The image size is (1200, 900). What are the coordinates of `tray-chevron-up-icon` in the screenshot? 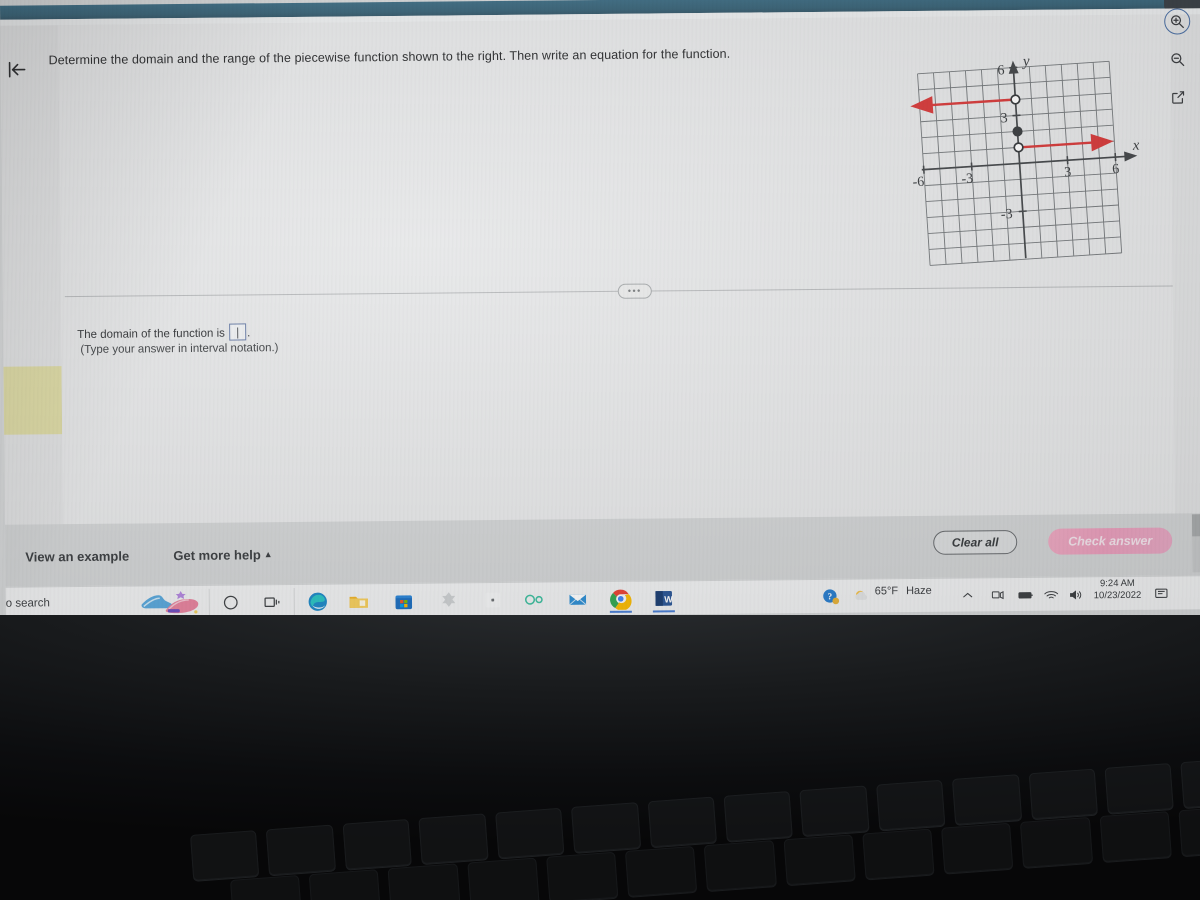 It's located at (968, 595).